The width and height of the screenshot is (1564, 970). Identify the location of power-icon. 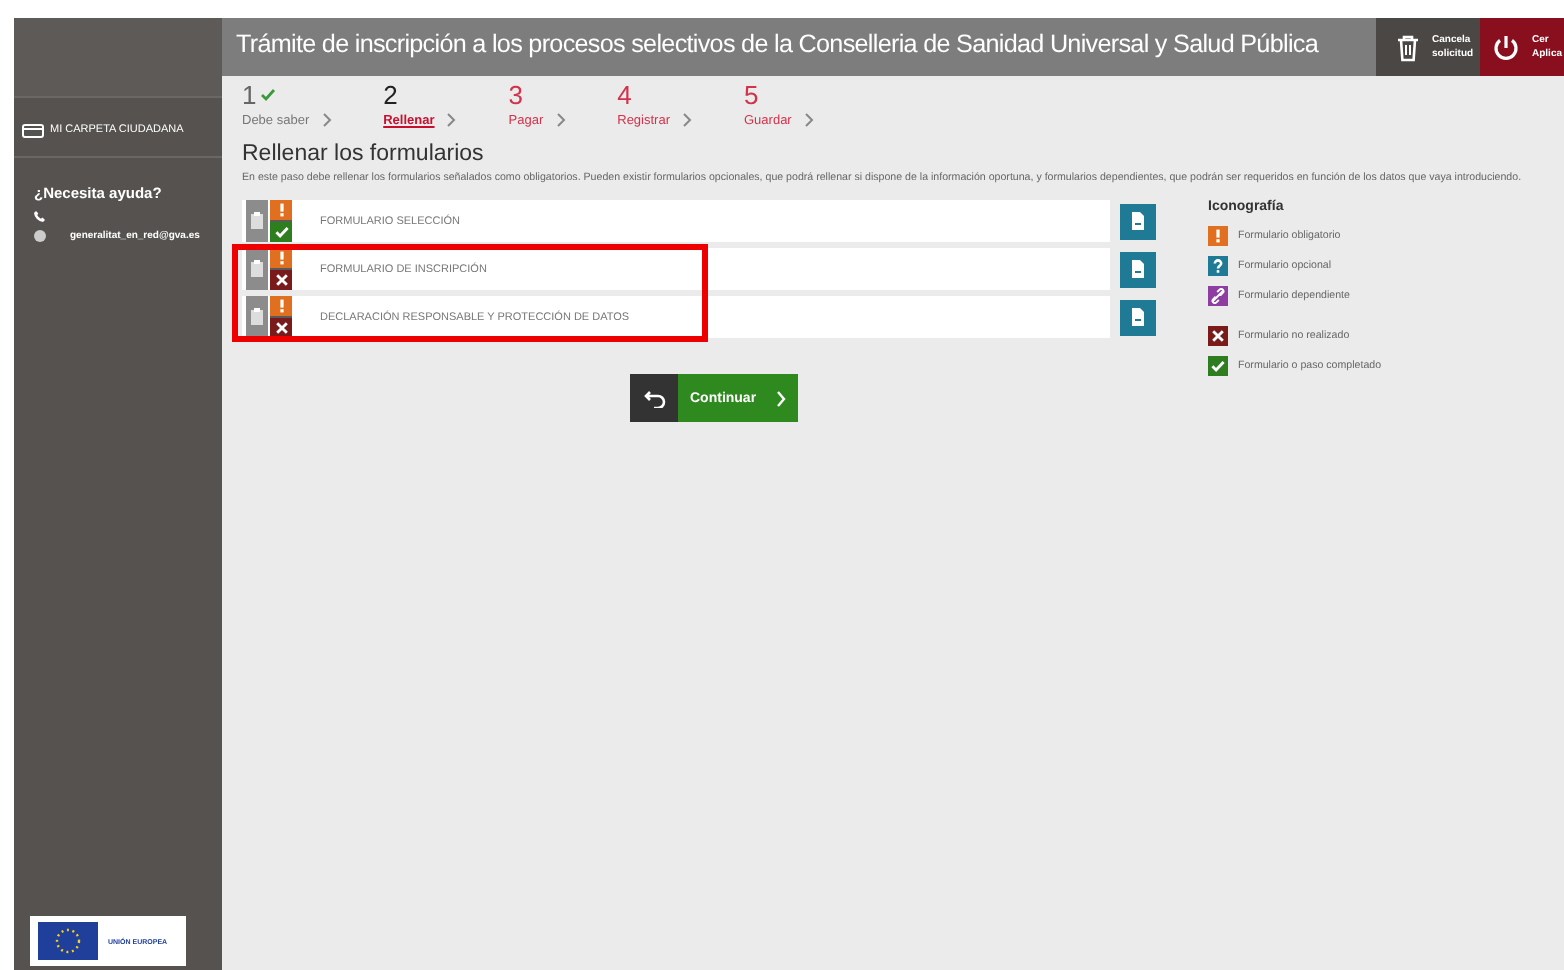
(1506, 47).